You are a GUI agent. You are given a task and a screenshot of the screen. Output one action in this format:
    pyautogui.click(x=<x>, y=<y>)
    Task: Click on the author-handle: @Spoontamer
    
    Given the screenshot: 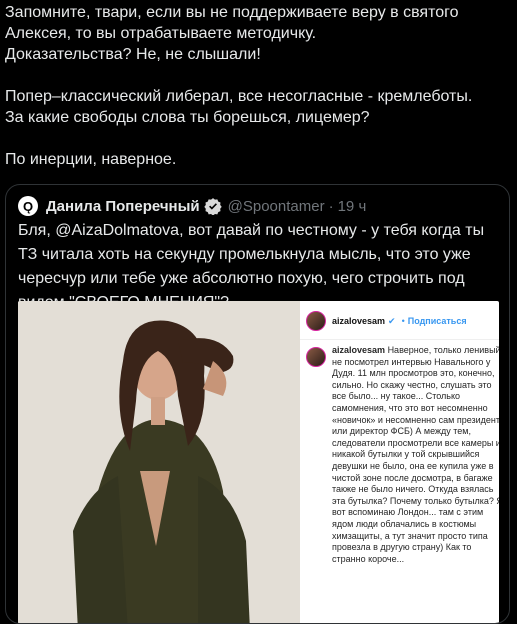 What is the action you would take?
    pyautogui.click(x=276, y=206)
    